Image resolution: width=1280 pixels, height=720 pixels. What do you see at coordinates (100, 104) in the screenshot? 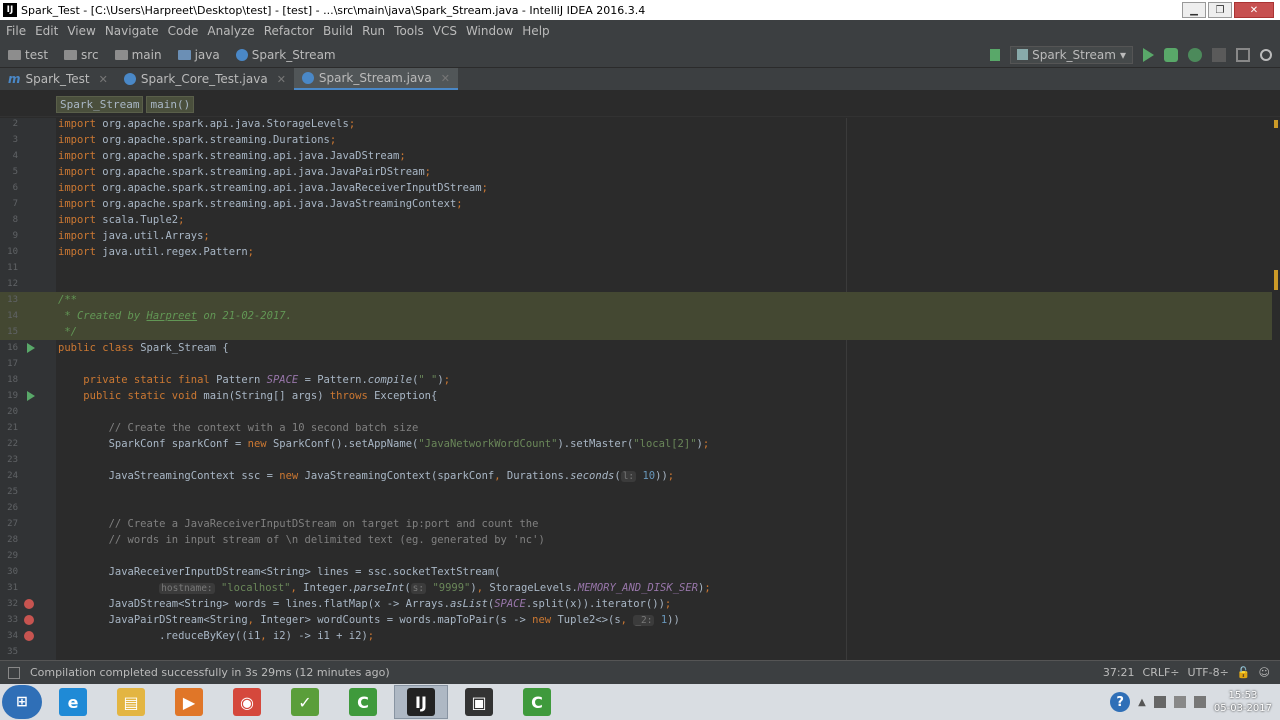
I see `breadcrumb-class: Spark_Stream` at bounding box center [100, 104].